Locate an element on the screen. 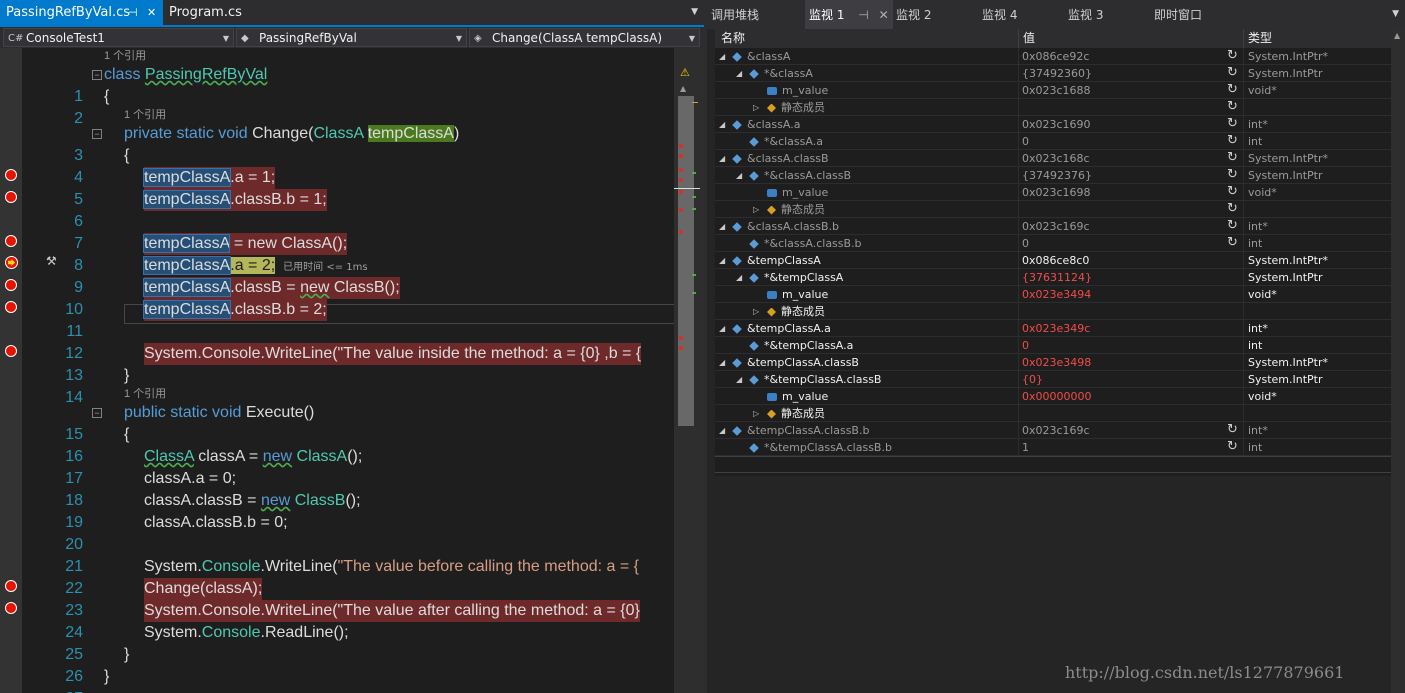  watch-row: ◢ *&tempClassA {37631124} System.IntPtr is located at coordinates (1053, 277).